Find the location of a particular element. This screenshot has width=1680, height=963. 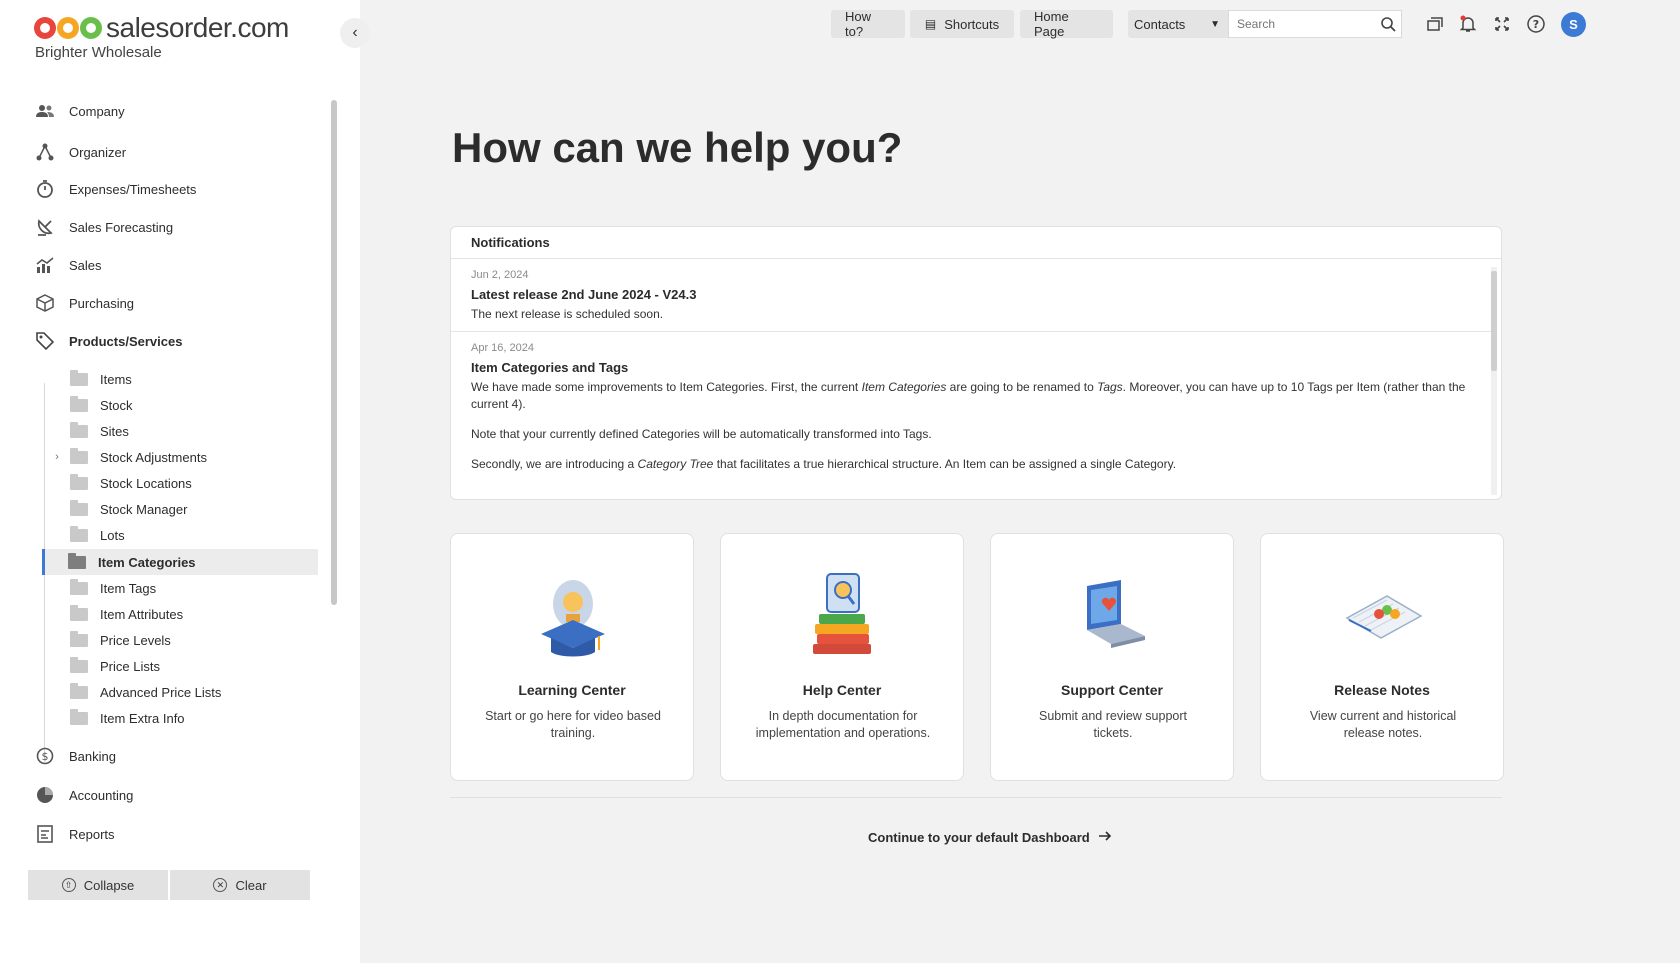

sub-item-label: Stock Locations is located at coordinates (146, 483).